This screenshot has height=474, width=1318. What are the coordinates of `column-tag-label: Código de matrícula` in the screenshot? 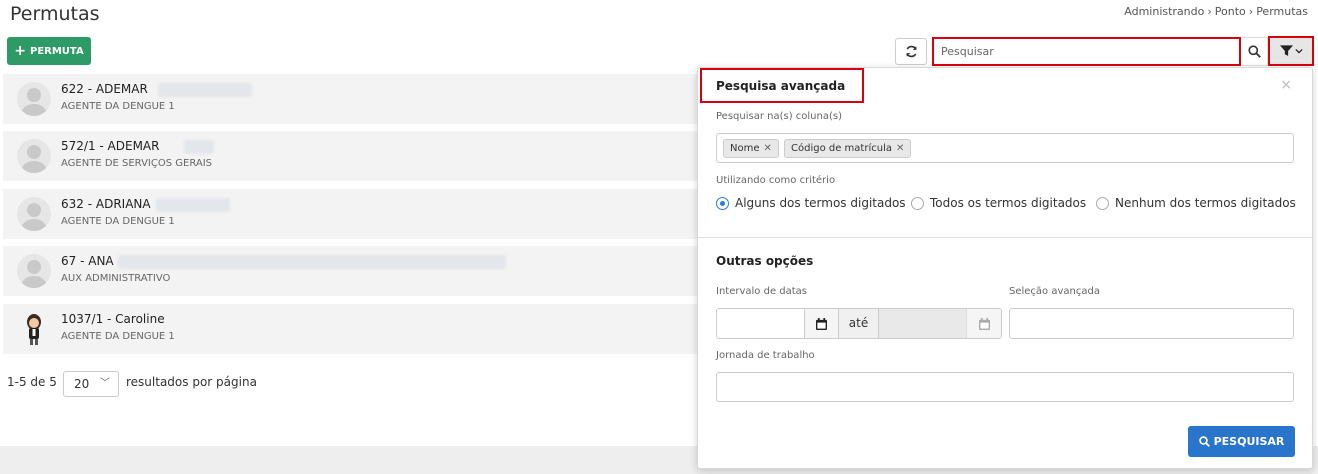 It's located at (841, 148).